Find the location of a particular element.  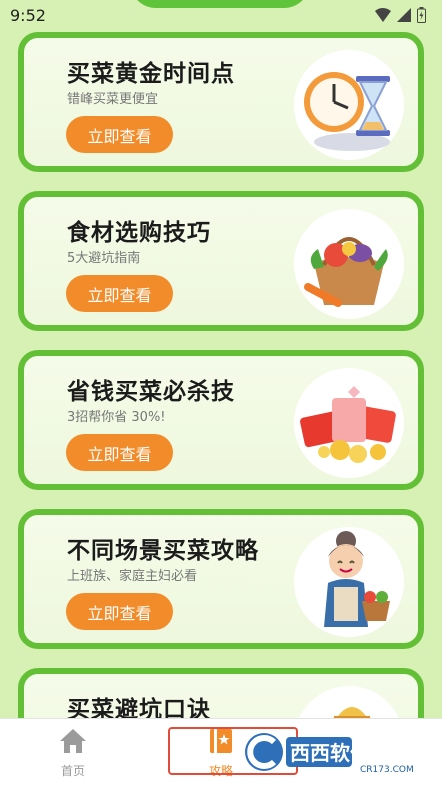

card-title: 买菜避坑口诀 is located at coordinates (139, 707).